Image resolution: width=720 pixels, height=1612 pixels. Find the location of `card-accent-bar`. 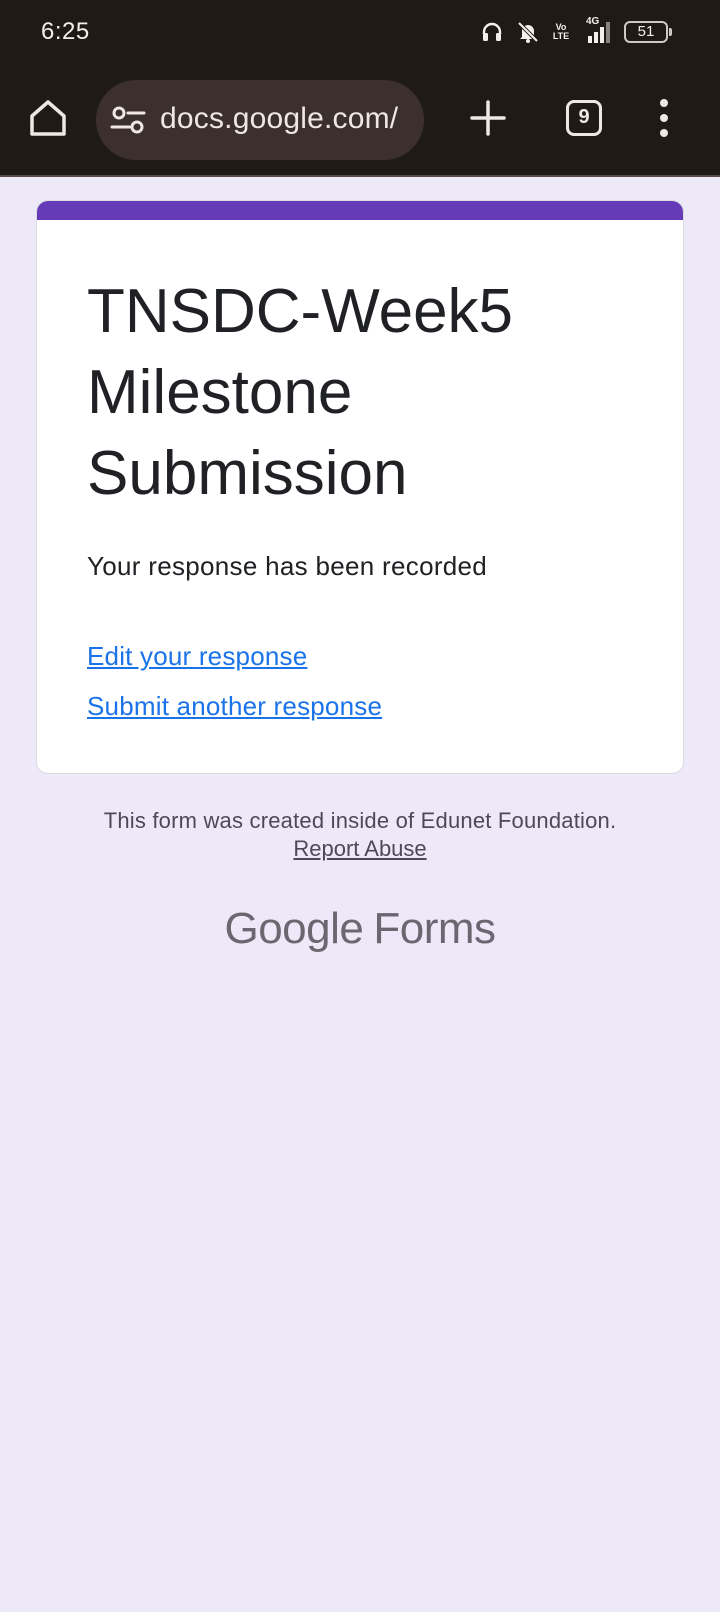

card-accent-bar is located at coordinates (360, 210).